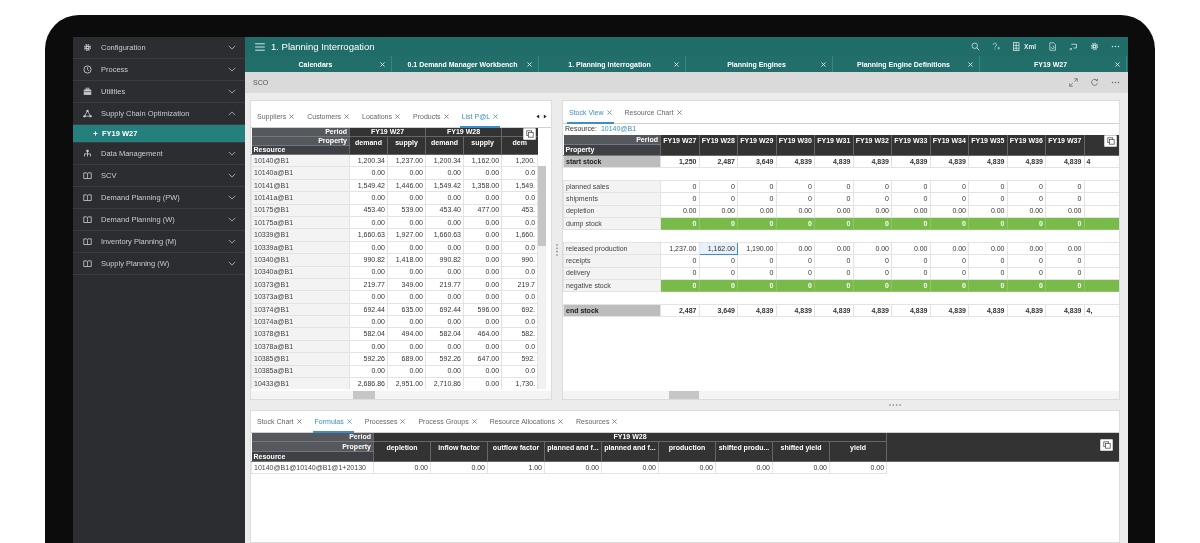 This screenshot has width=1200, height=543. Describe the element at coordinates (1073, 82) in the screenshot. I see `expand-icon` at that location.